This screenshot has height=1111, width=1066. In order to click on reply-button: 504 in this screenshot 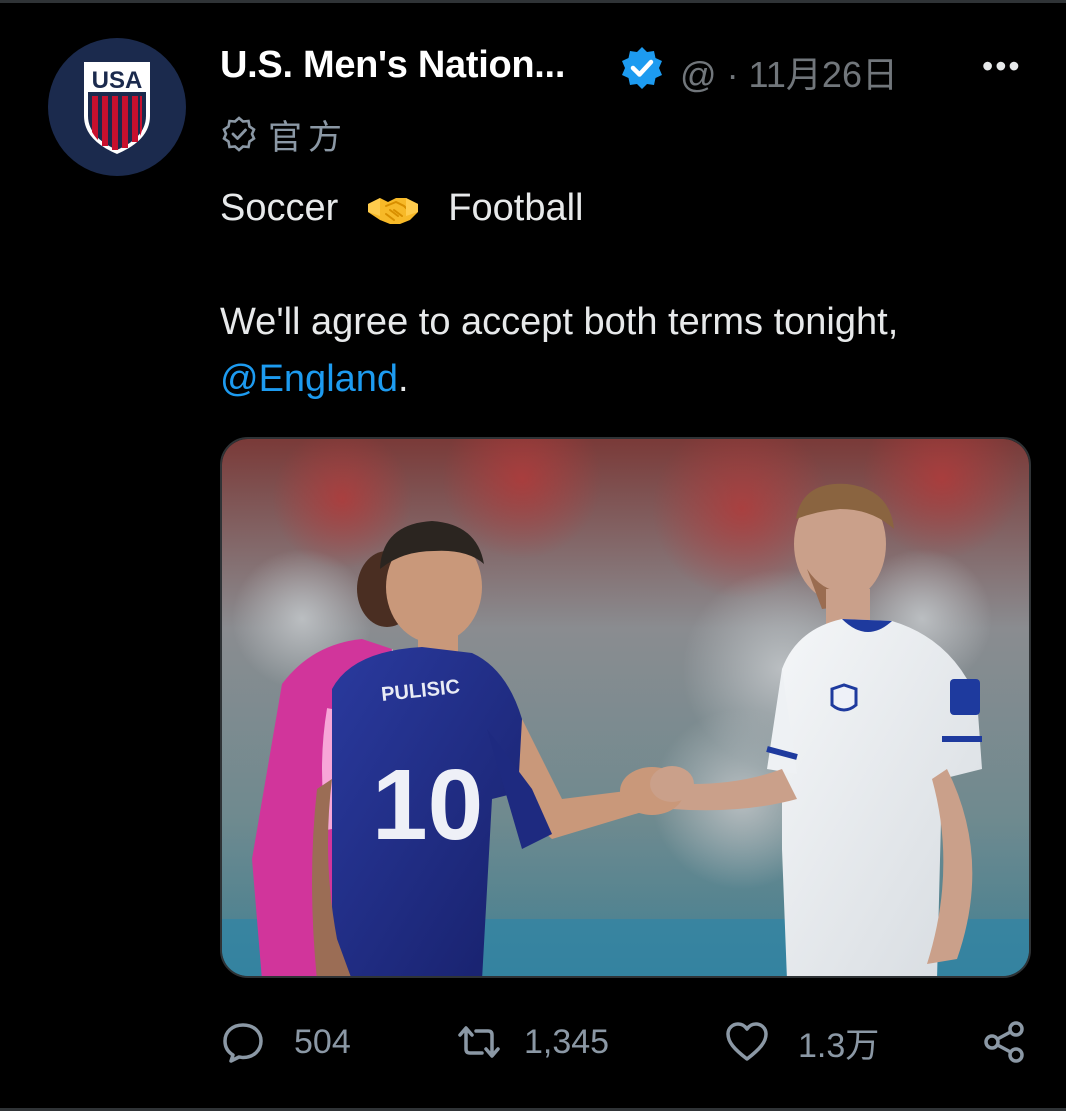, I will do `click(285, 1042)`.